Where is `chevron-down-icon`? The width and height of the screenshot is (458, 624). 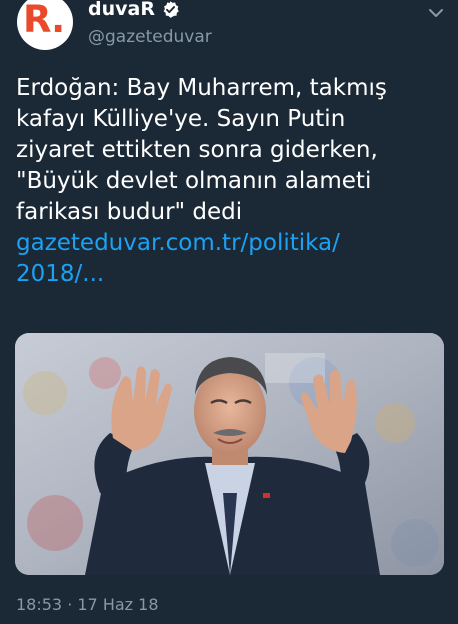 chevron-down-icon is located at coordinates (436, 10).